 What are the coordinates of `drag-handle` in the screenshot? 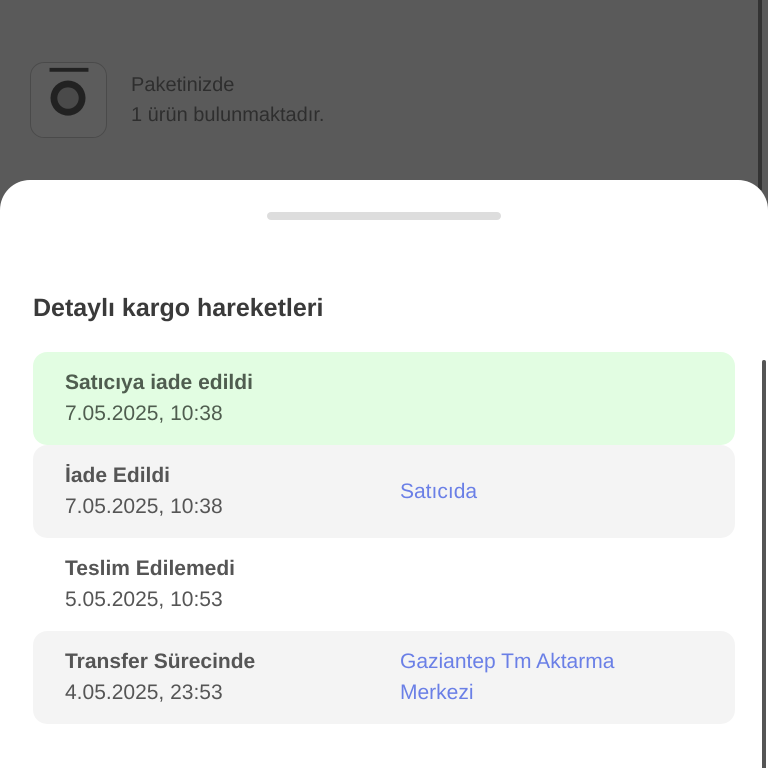 It's located at (384, 216).